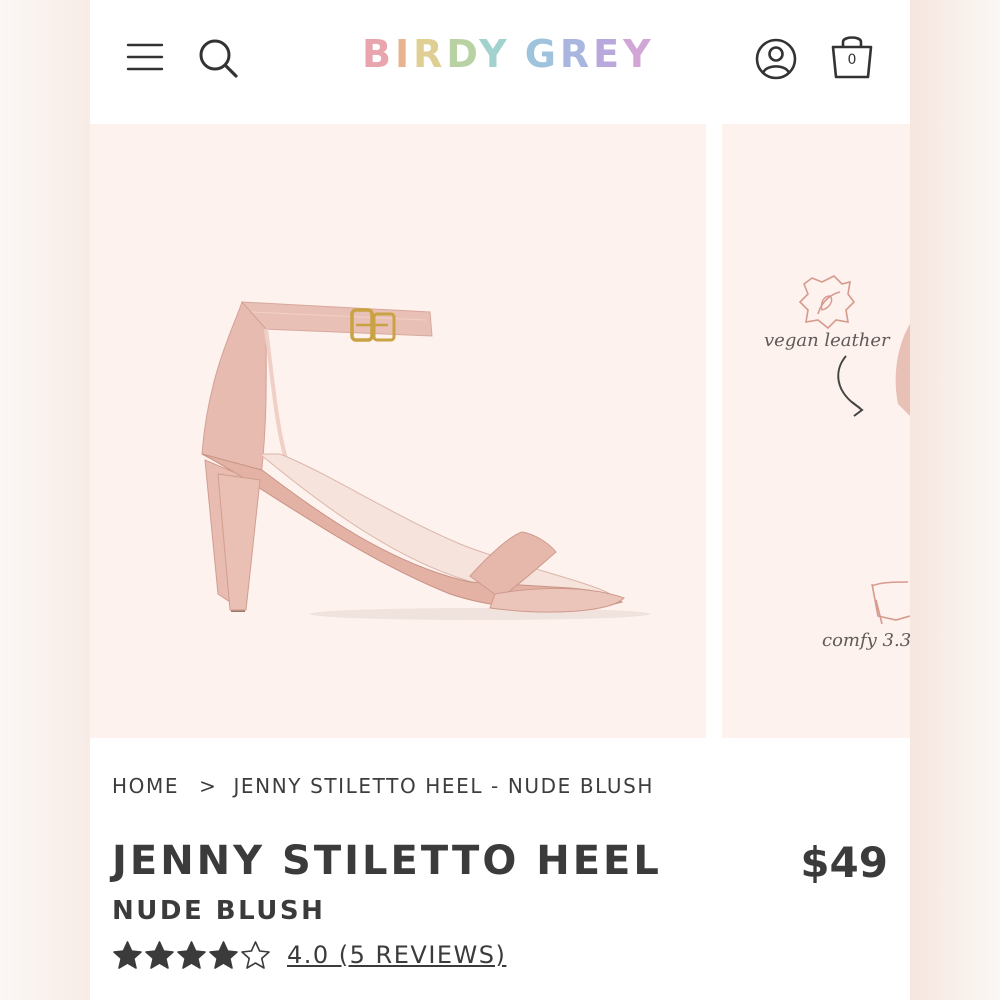 Image resolution: width=1000 pixels, height=1000 pixels. What do you see at coordinates (404, 54) in the screenshot?
I see `logo-letter: I` at bounding box center [404, 54].